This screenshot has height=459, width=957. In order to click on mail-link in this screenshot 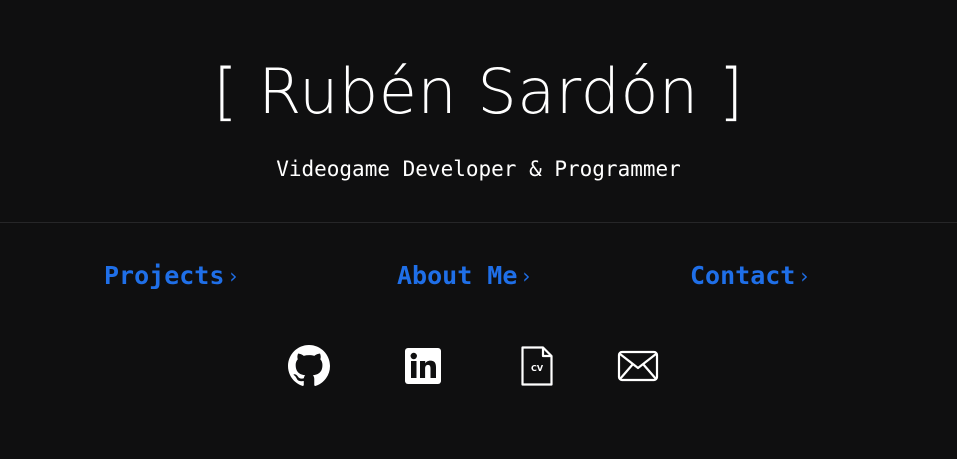, I will do `click(638, 366)`.